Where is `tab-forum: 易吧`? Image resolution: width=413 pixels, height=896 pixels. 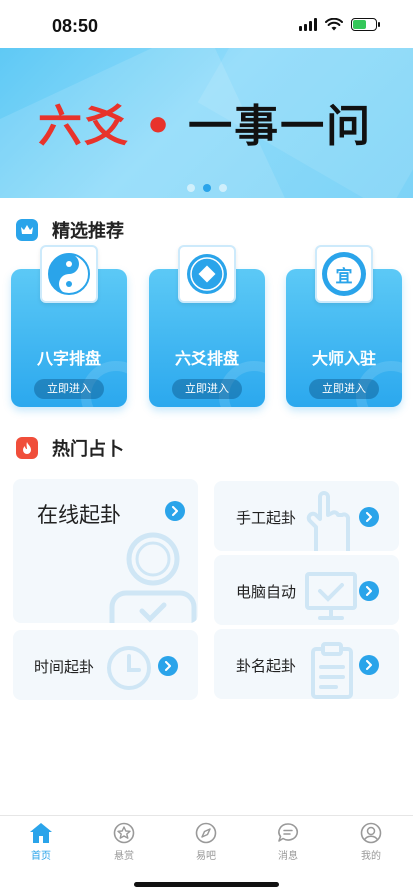 tab-forum: 易吧 is located at coordinates (206, 842).